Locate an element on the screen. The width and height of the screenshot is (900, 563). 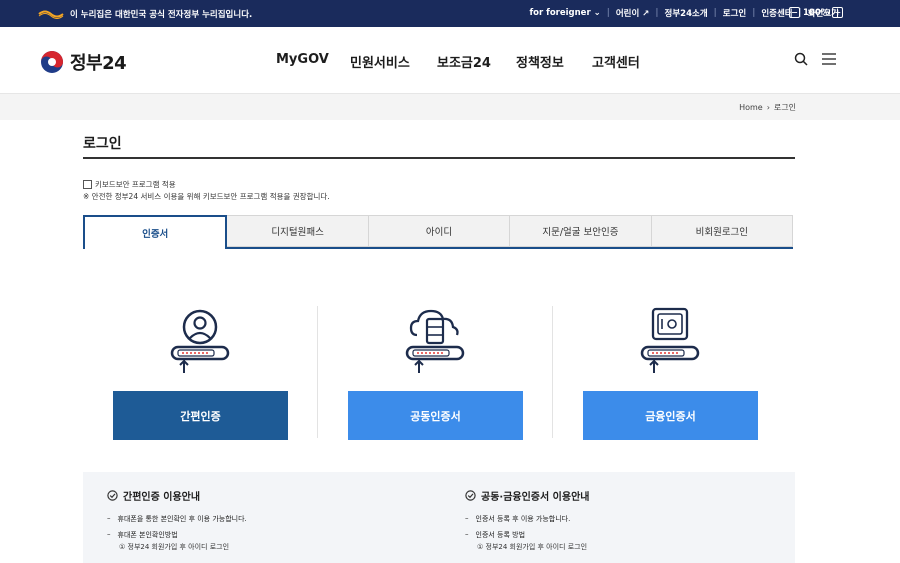
joint-cert-cloud-icon is located at coordinates (435, 341).